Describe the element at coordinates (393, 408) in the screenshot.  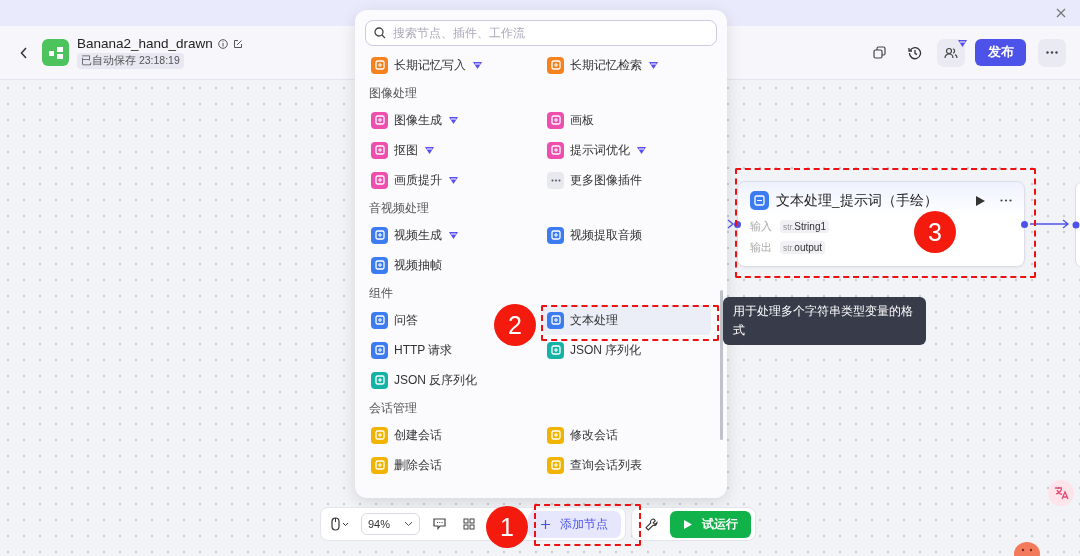
I see `section-heading: 会话管理` at that location.